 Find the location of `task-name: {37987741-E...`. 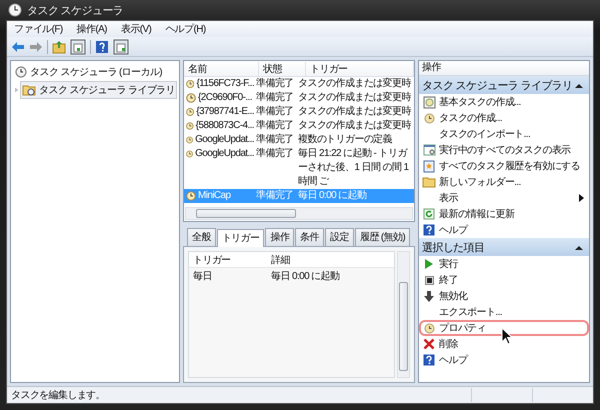

task-name: {37987741-E... is located at coordinates (225, 112).